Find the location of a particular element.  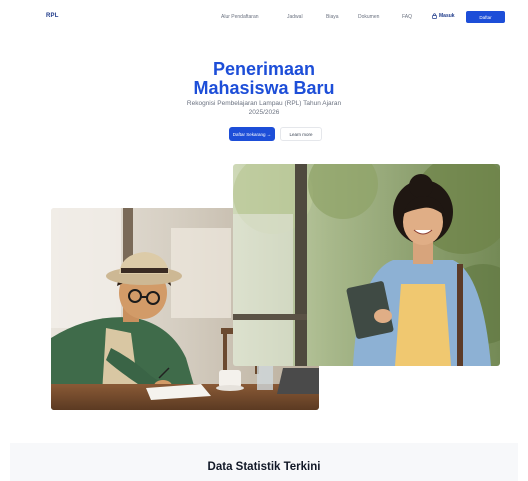

hero-title-line1: Penerimaan is located at coordinates (264, 69).